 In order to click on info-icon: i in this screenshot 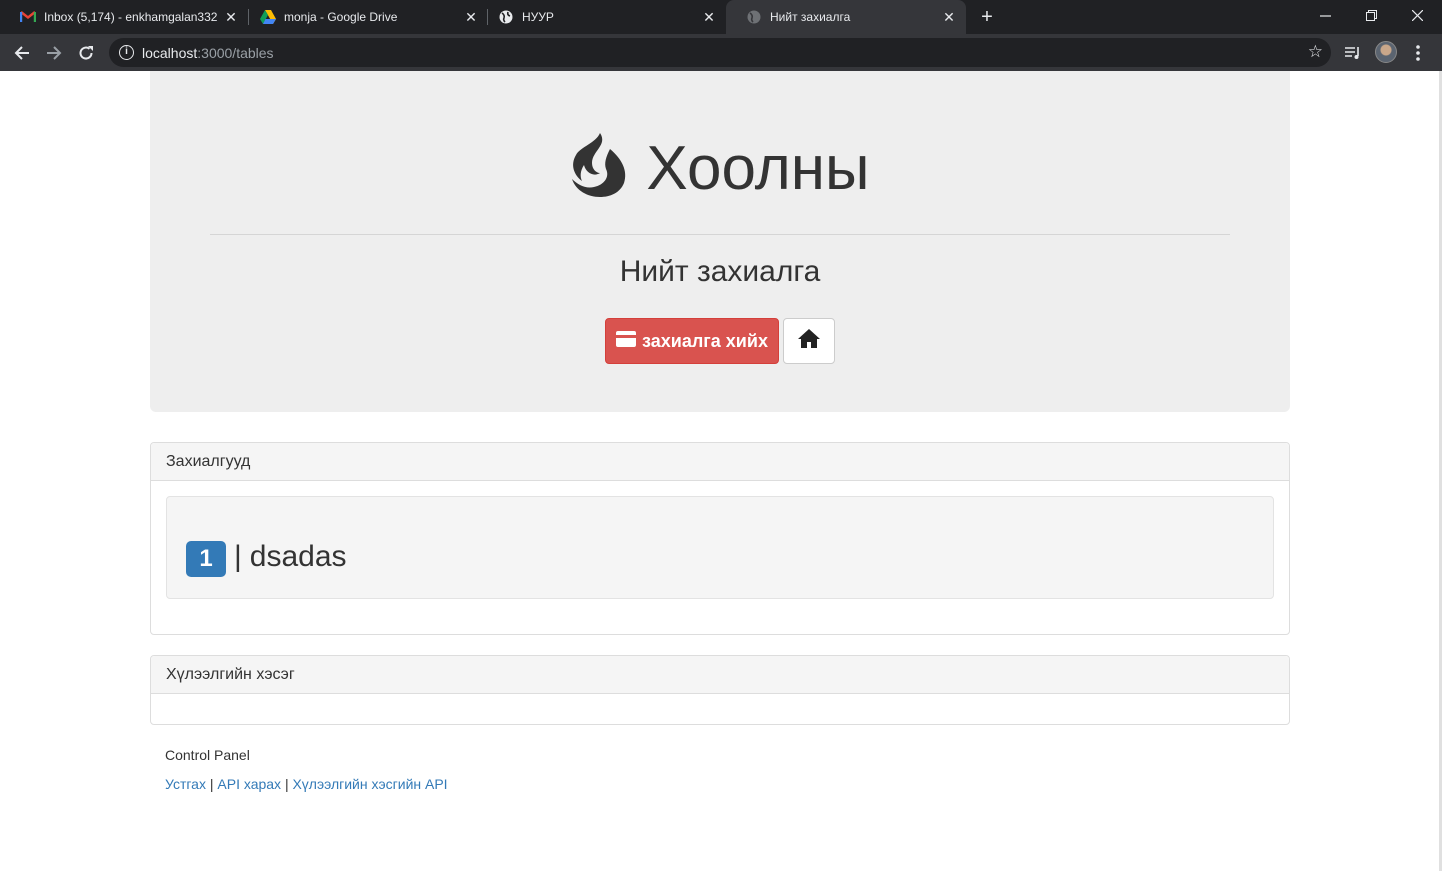, I will do `click(126, 52)`.